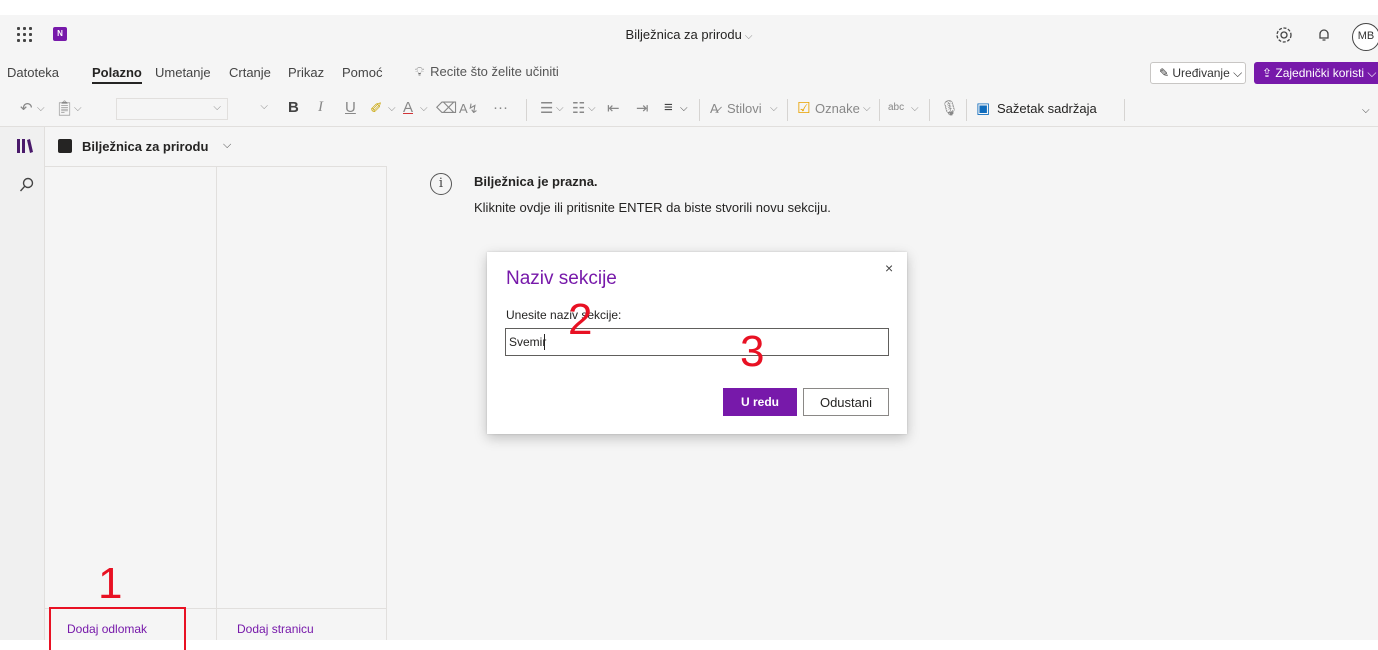 Image resolution: width=1378 pixels, height=650 pixels. Describe the element at coordinates (613, 108) in the screenshot. I see `decrease-indent-icon: ⇤` at that location.